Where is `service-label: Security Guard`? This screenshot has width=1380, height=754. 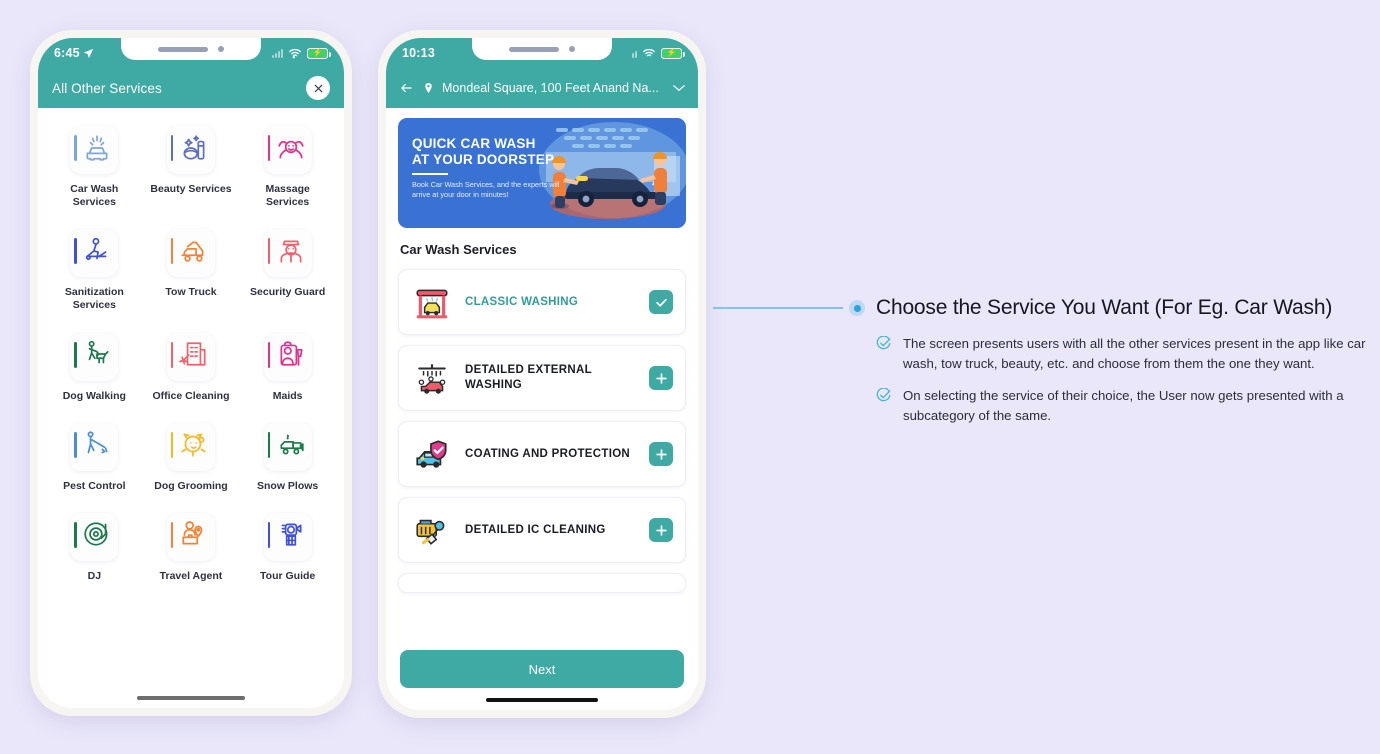 service-label: Security Guard is located at coordinates (288, 292).